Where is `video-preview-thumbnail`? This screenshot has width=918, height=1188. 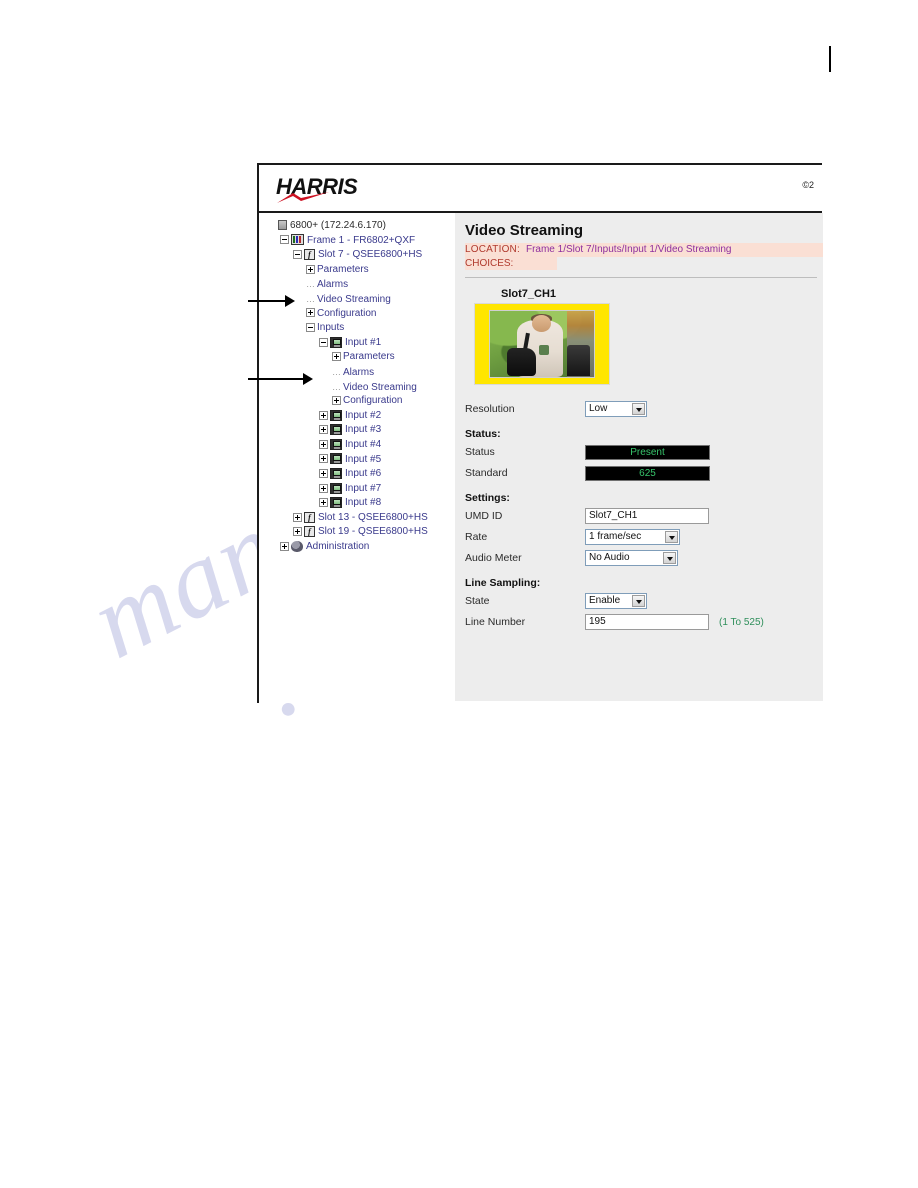 video-preview-thumbnail is located at coordinates (542, 344).